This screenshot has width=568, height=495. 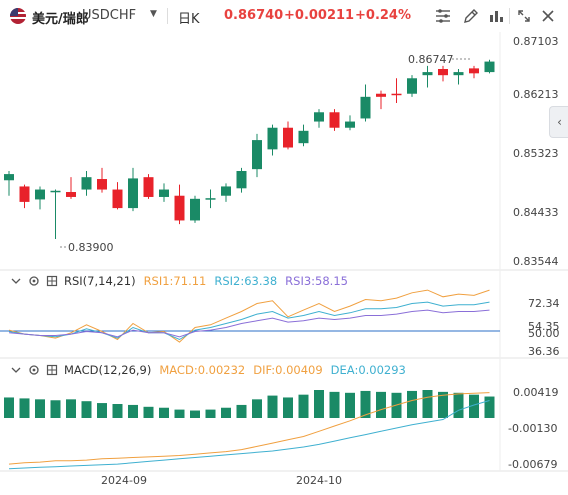 What do you see at coordinates (319, 480) in the screenshot?
I see `x-axis-label: 2024-10` at bounding box center [319, 480].